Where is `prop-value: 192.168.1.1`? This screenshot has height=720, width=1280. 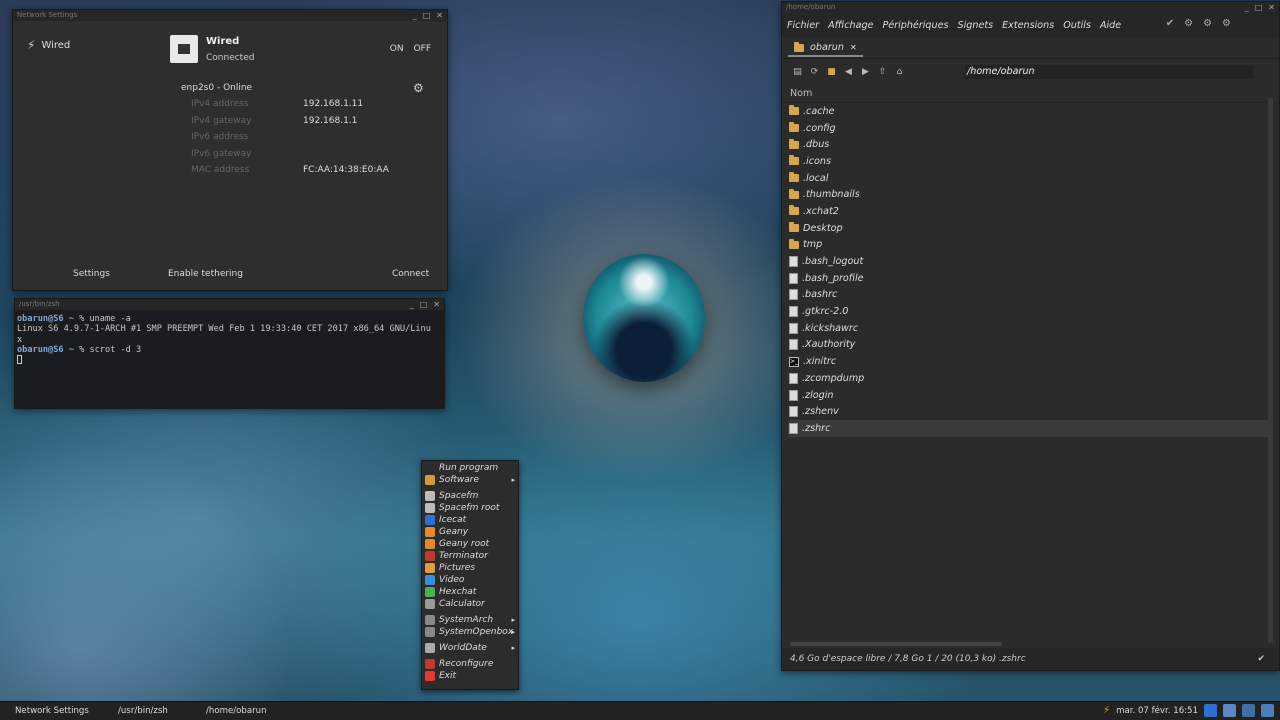
prop-value: 192.168.1.1 is located at coordinates (330, 120).